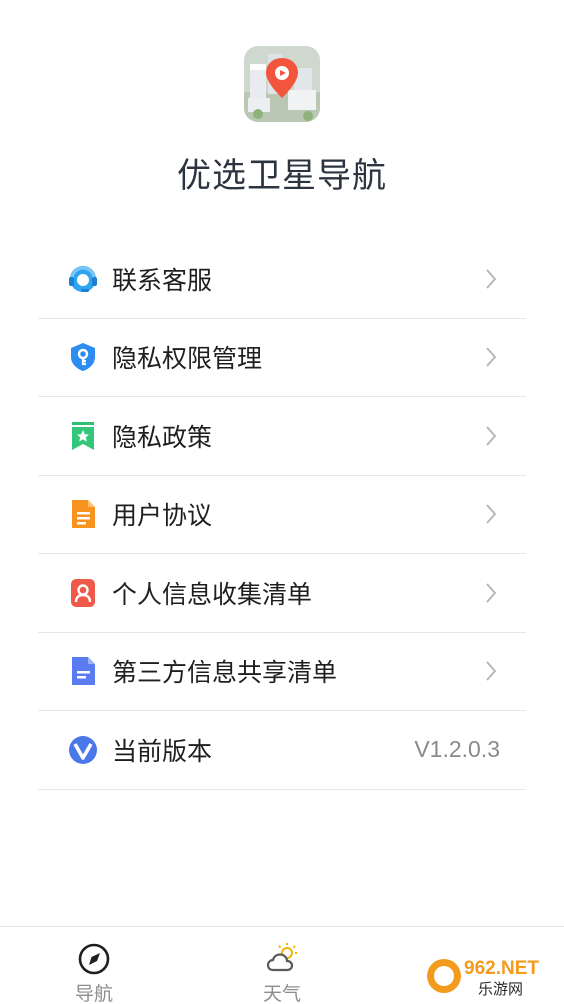 The height and width of the screenshot is (1004, 564). What do you see at coordinates (501, 968) in the screenshot?
I see `watermark-top-text: 962.NET` at bounding box center [501, 968].